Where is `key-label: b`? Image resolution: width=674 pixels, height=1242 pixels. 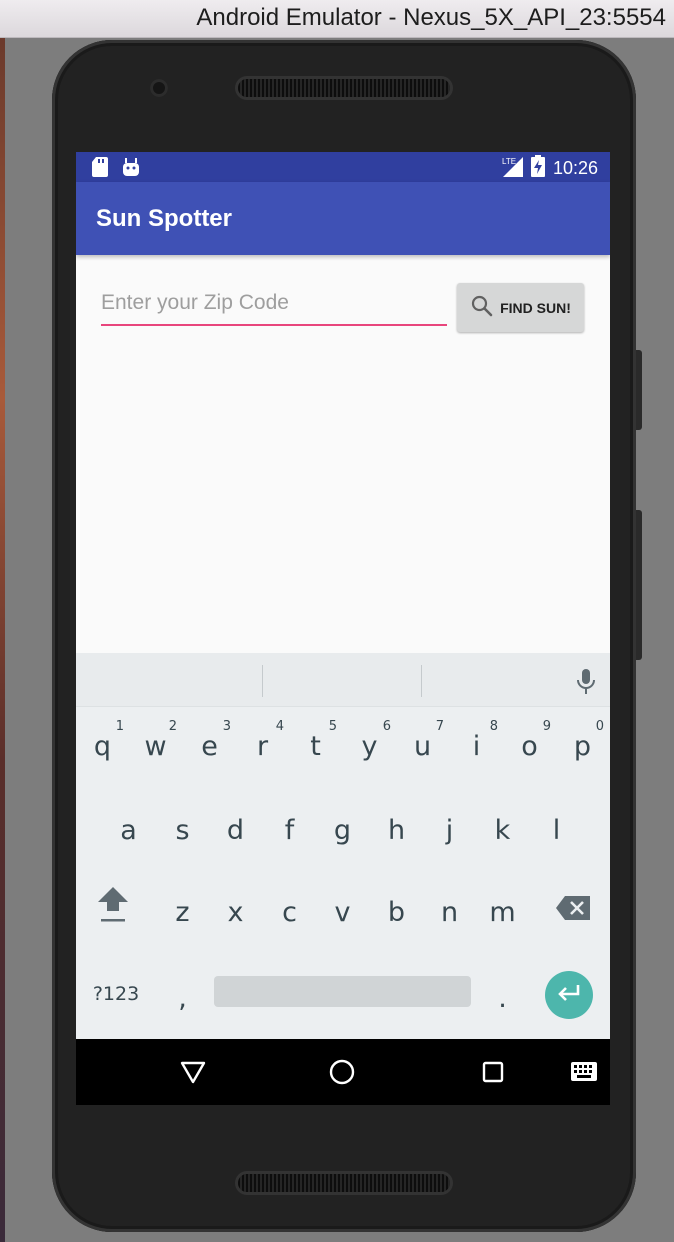
key-label: b is located at coordinates (396, 912).